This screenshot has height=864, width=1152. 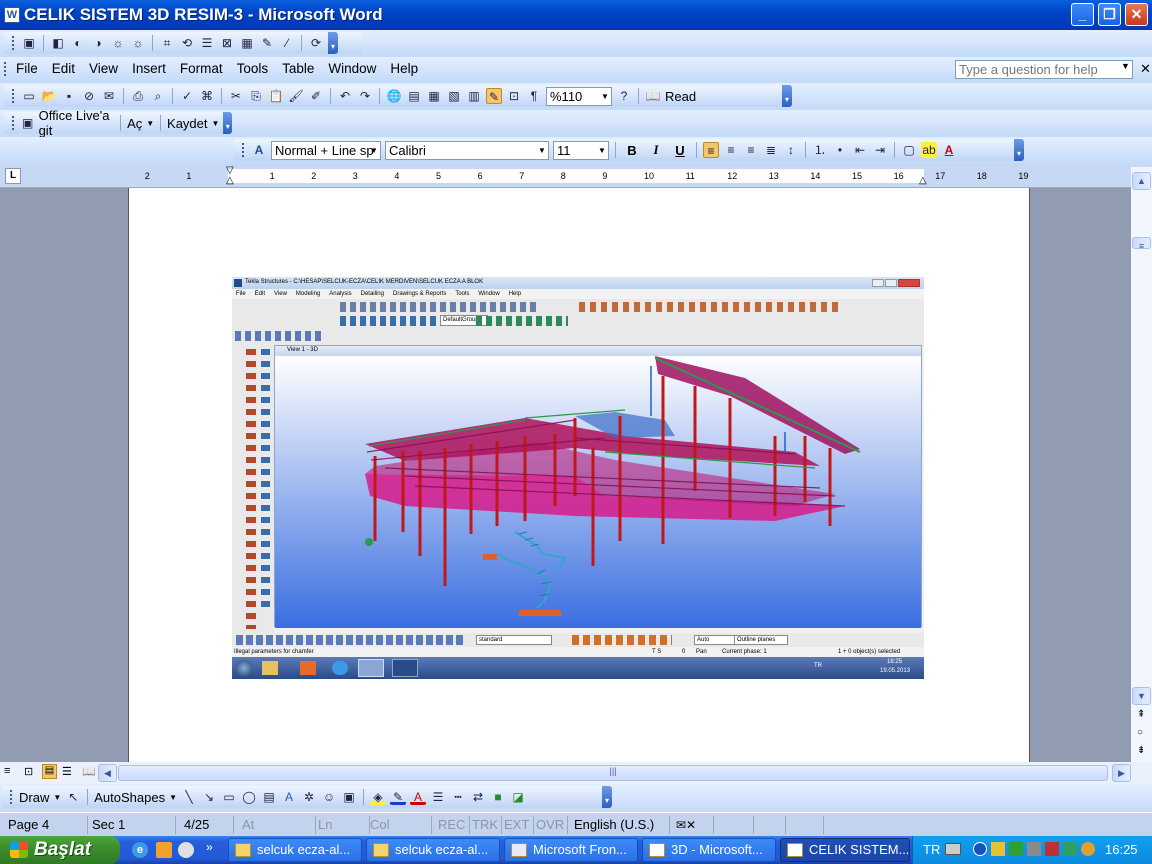 I want to click on outline-view-button: ☰, so click(x=67, y=771).